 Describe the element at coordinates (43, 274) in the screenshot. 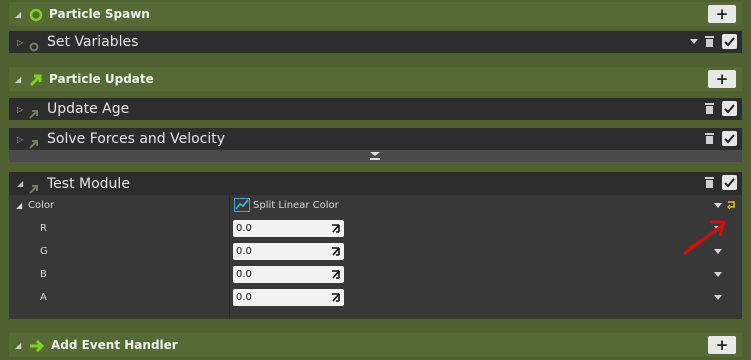

I see `channel-label: B` at that location.